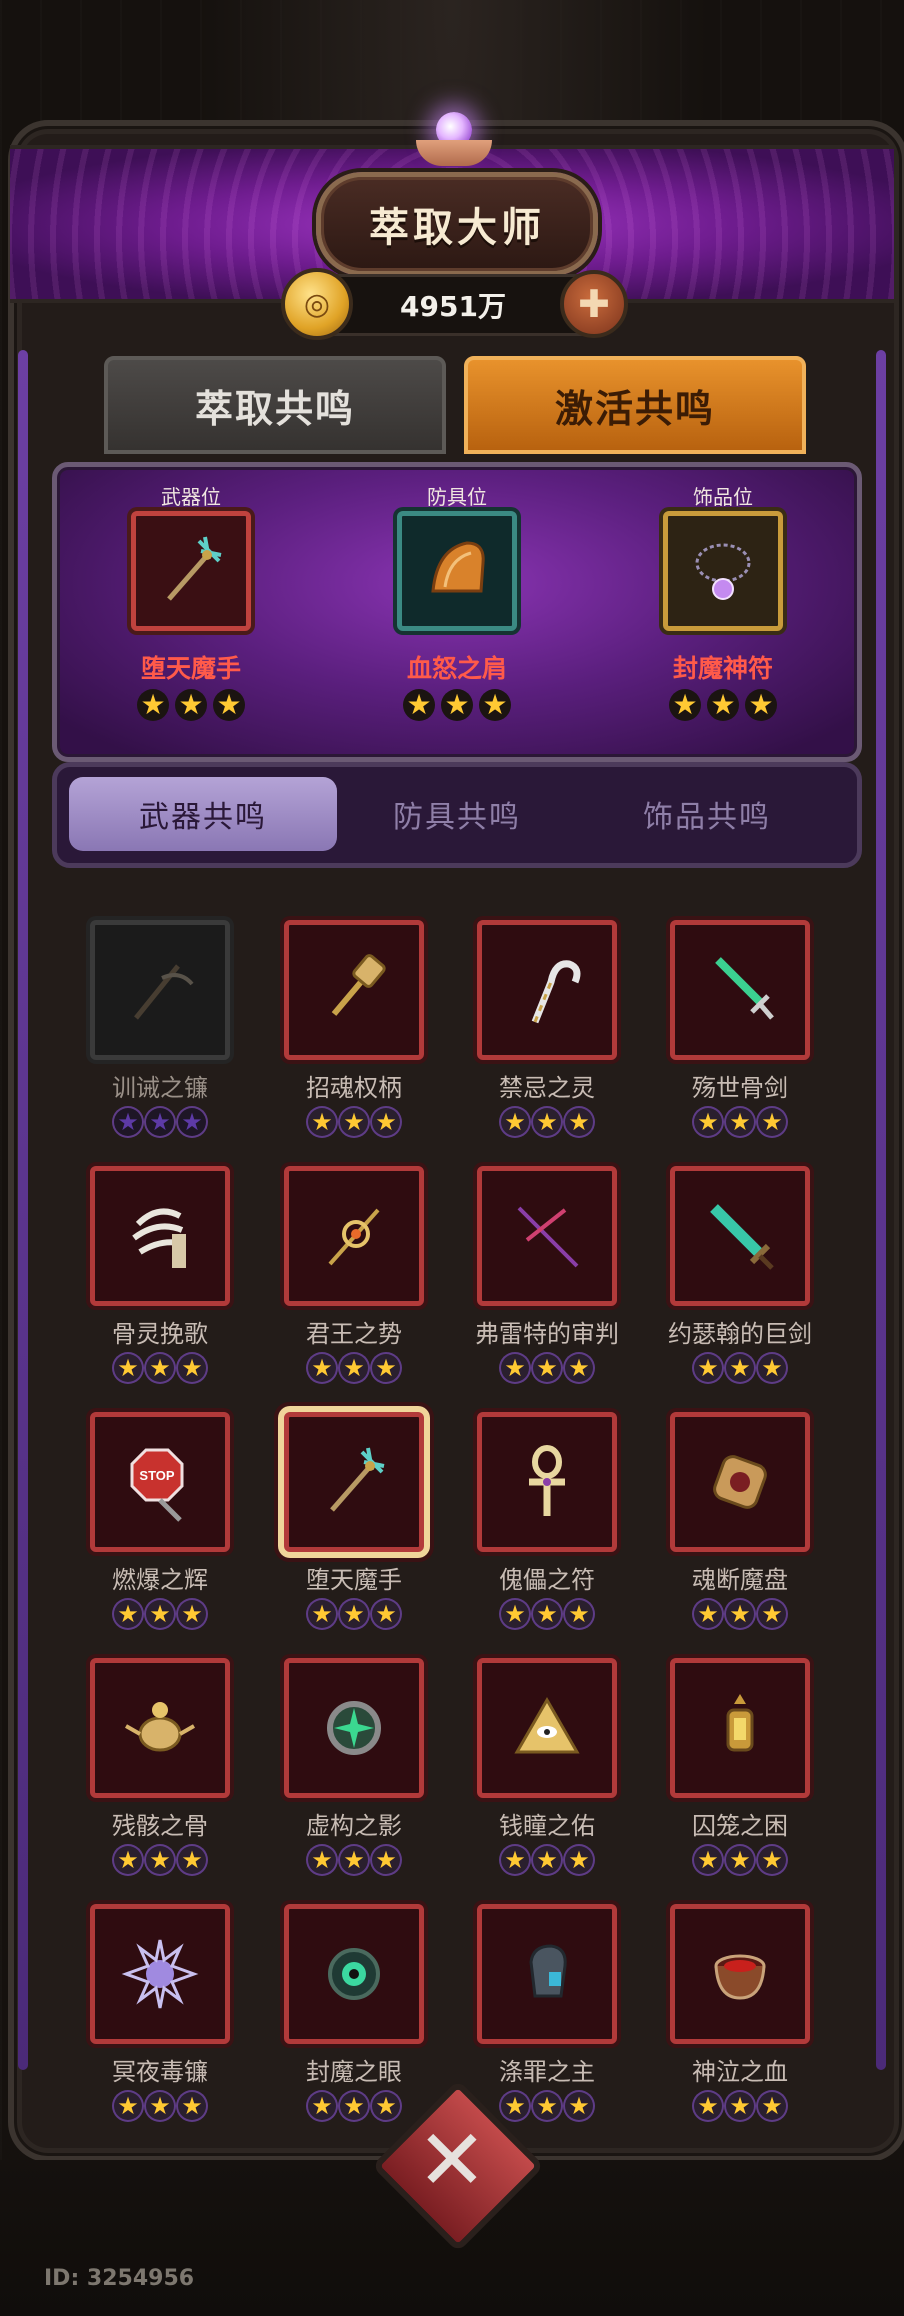  I want to click on bone-claw-icon, so click(159, 1238).